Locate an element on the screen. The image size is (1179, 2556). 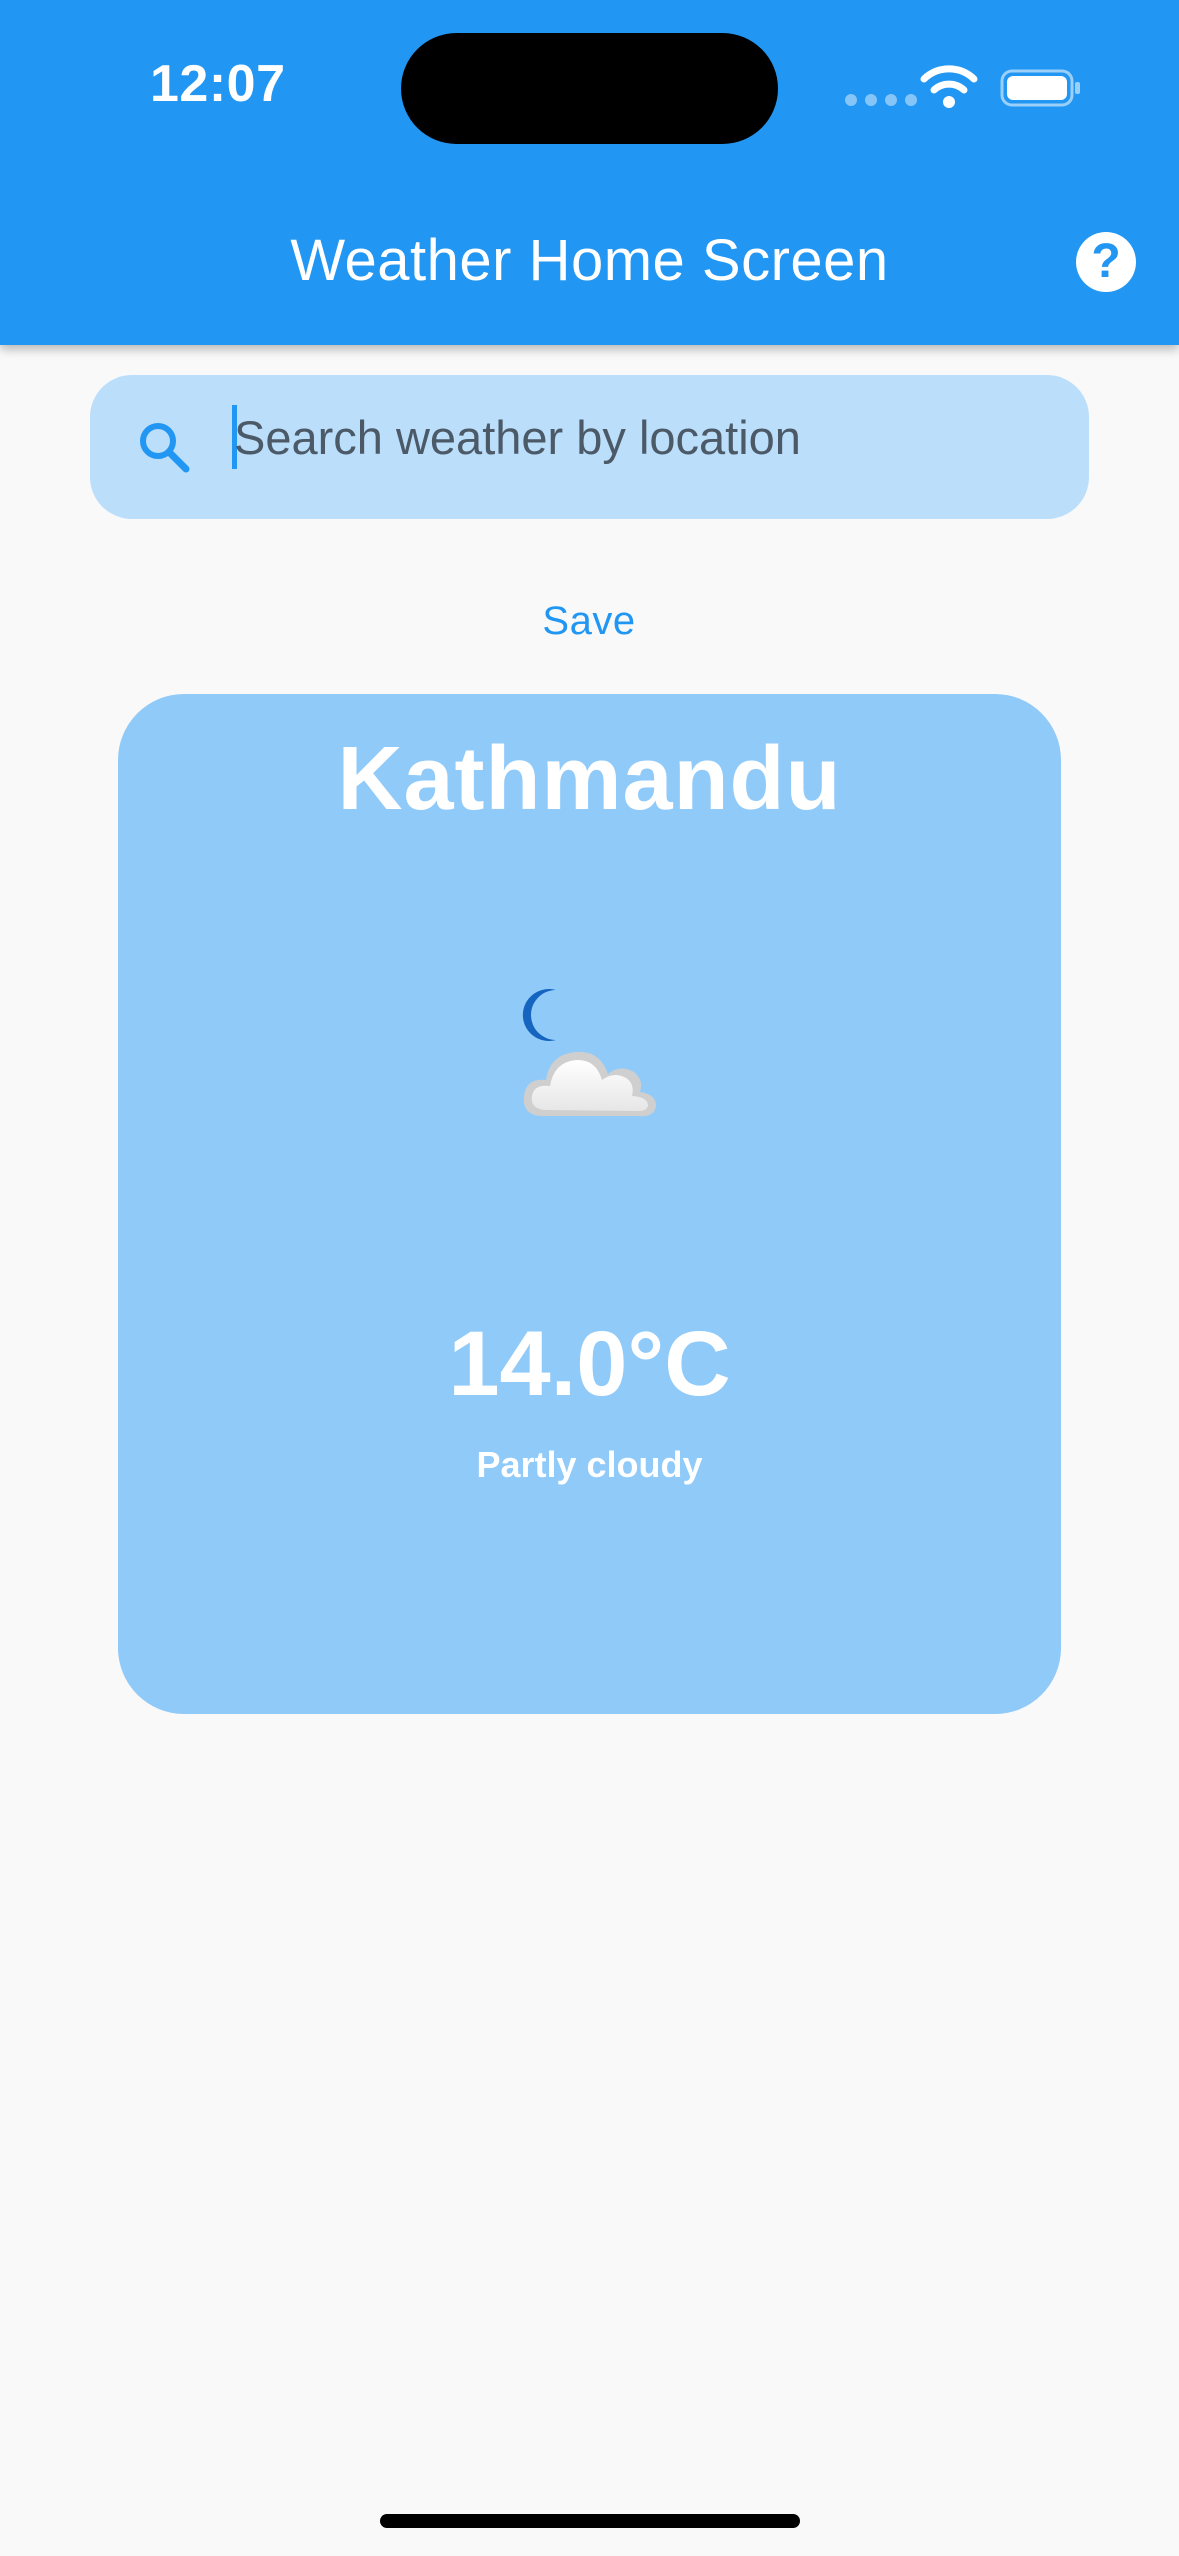
weather-condition: Partly cloudy is located at coordinates (589, 1464).